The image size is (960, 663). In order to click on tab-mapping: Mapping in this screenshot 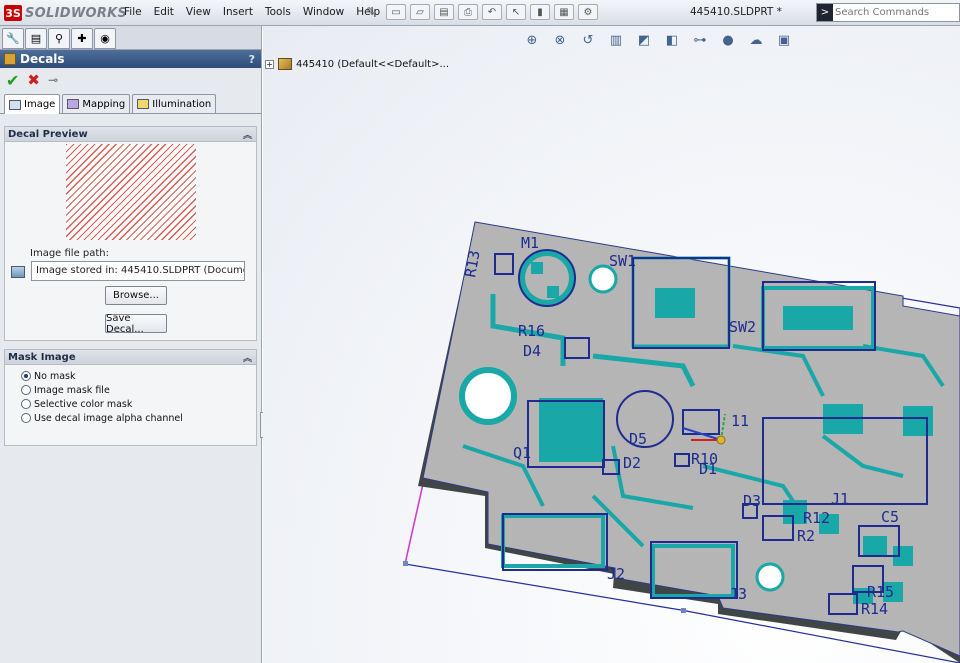, I will do `click(96, 103)`.